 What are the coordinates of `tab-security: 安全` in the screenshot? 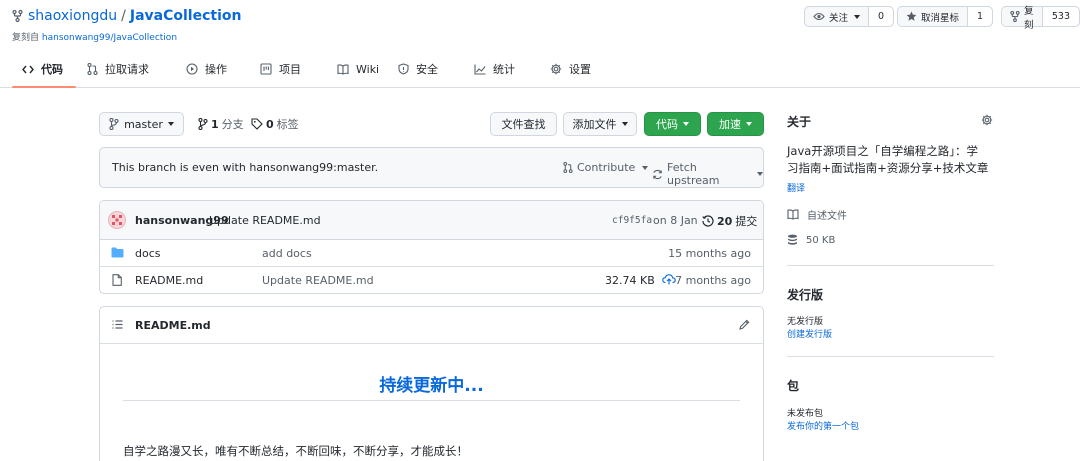 It's located at (418, 69).